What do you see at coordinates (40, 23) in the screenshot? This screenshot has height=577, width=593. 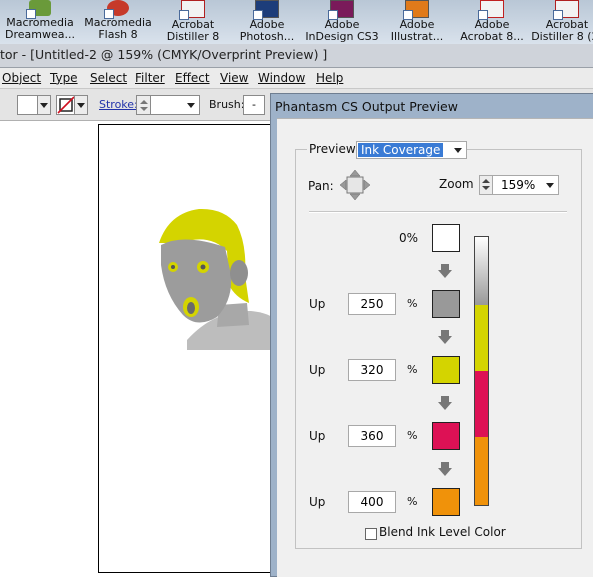 I see `desktop-icon-label: Macromedia` at bounding box center [40, 23].